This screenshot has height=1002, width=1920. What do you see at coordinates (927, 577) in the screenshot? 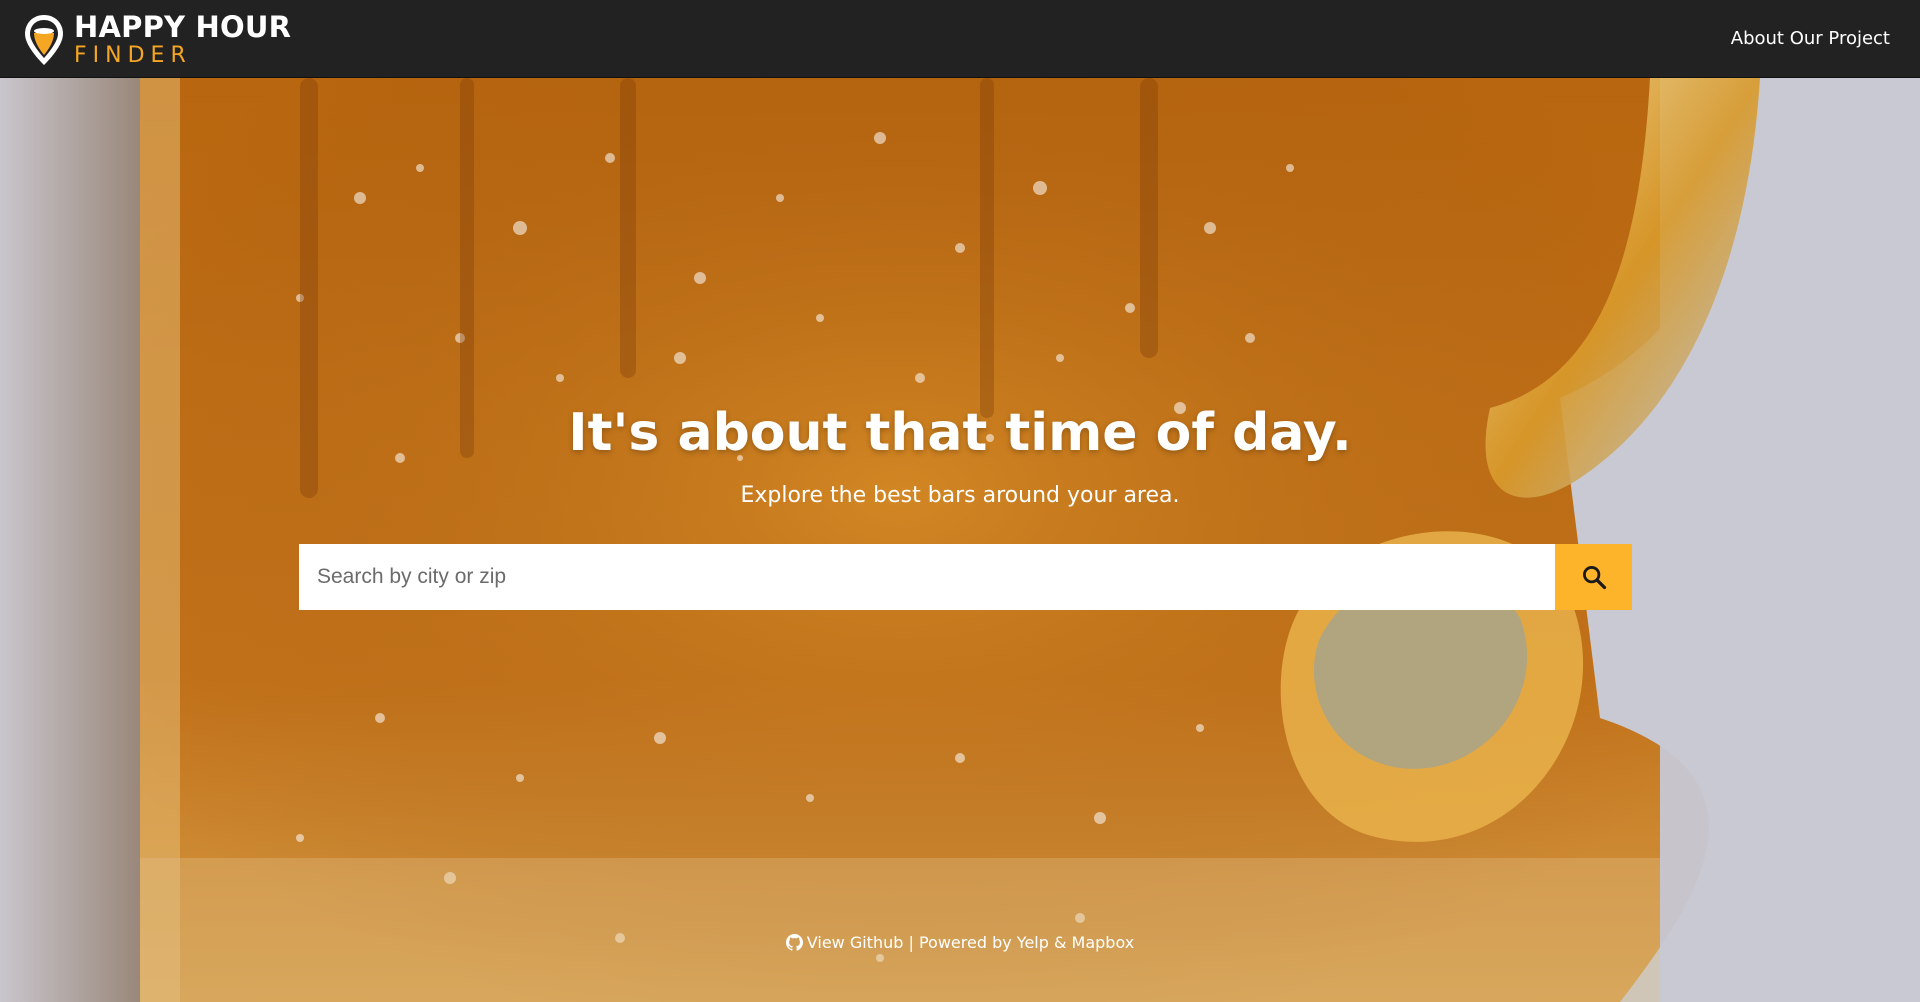
I see `search-input` at bounding box center [927, 577].